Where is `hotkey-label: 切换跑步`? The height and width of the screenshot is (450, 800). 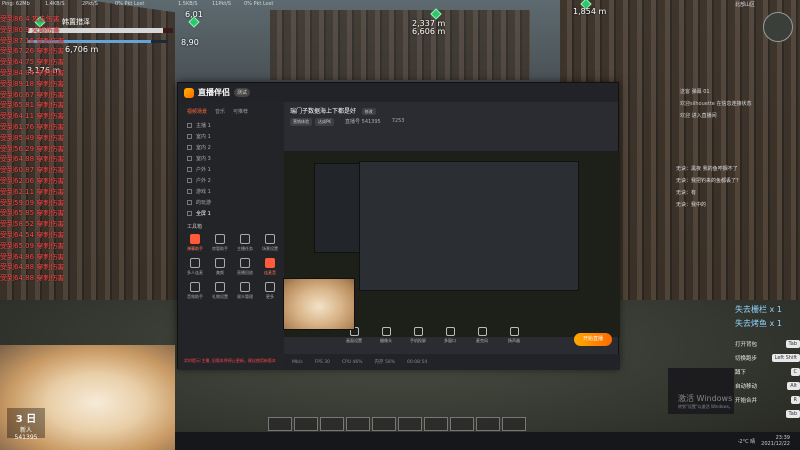
hotkey-label: 切换跑步 is located at coordinates (746, 359).